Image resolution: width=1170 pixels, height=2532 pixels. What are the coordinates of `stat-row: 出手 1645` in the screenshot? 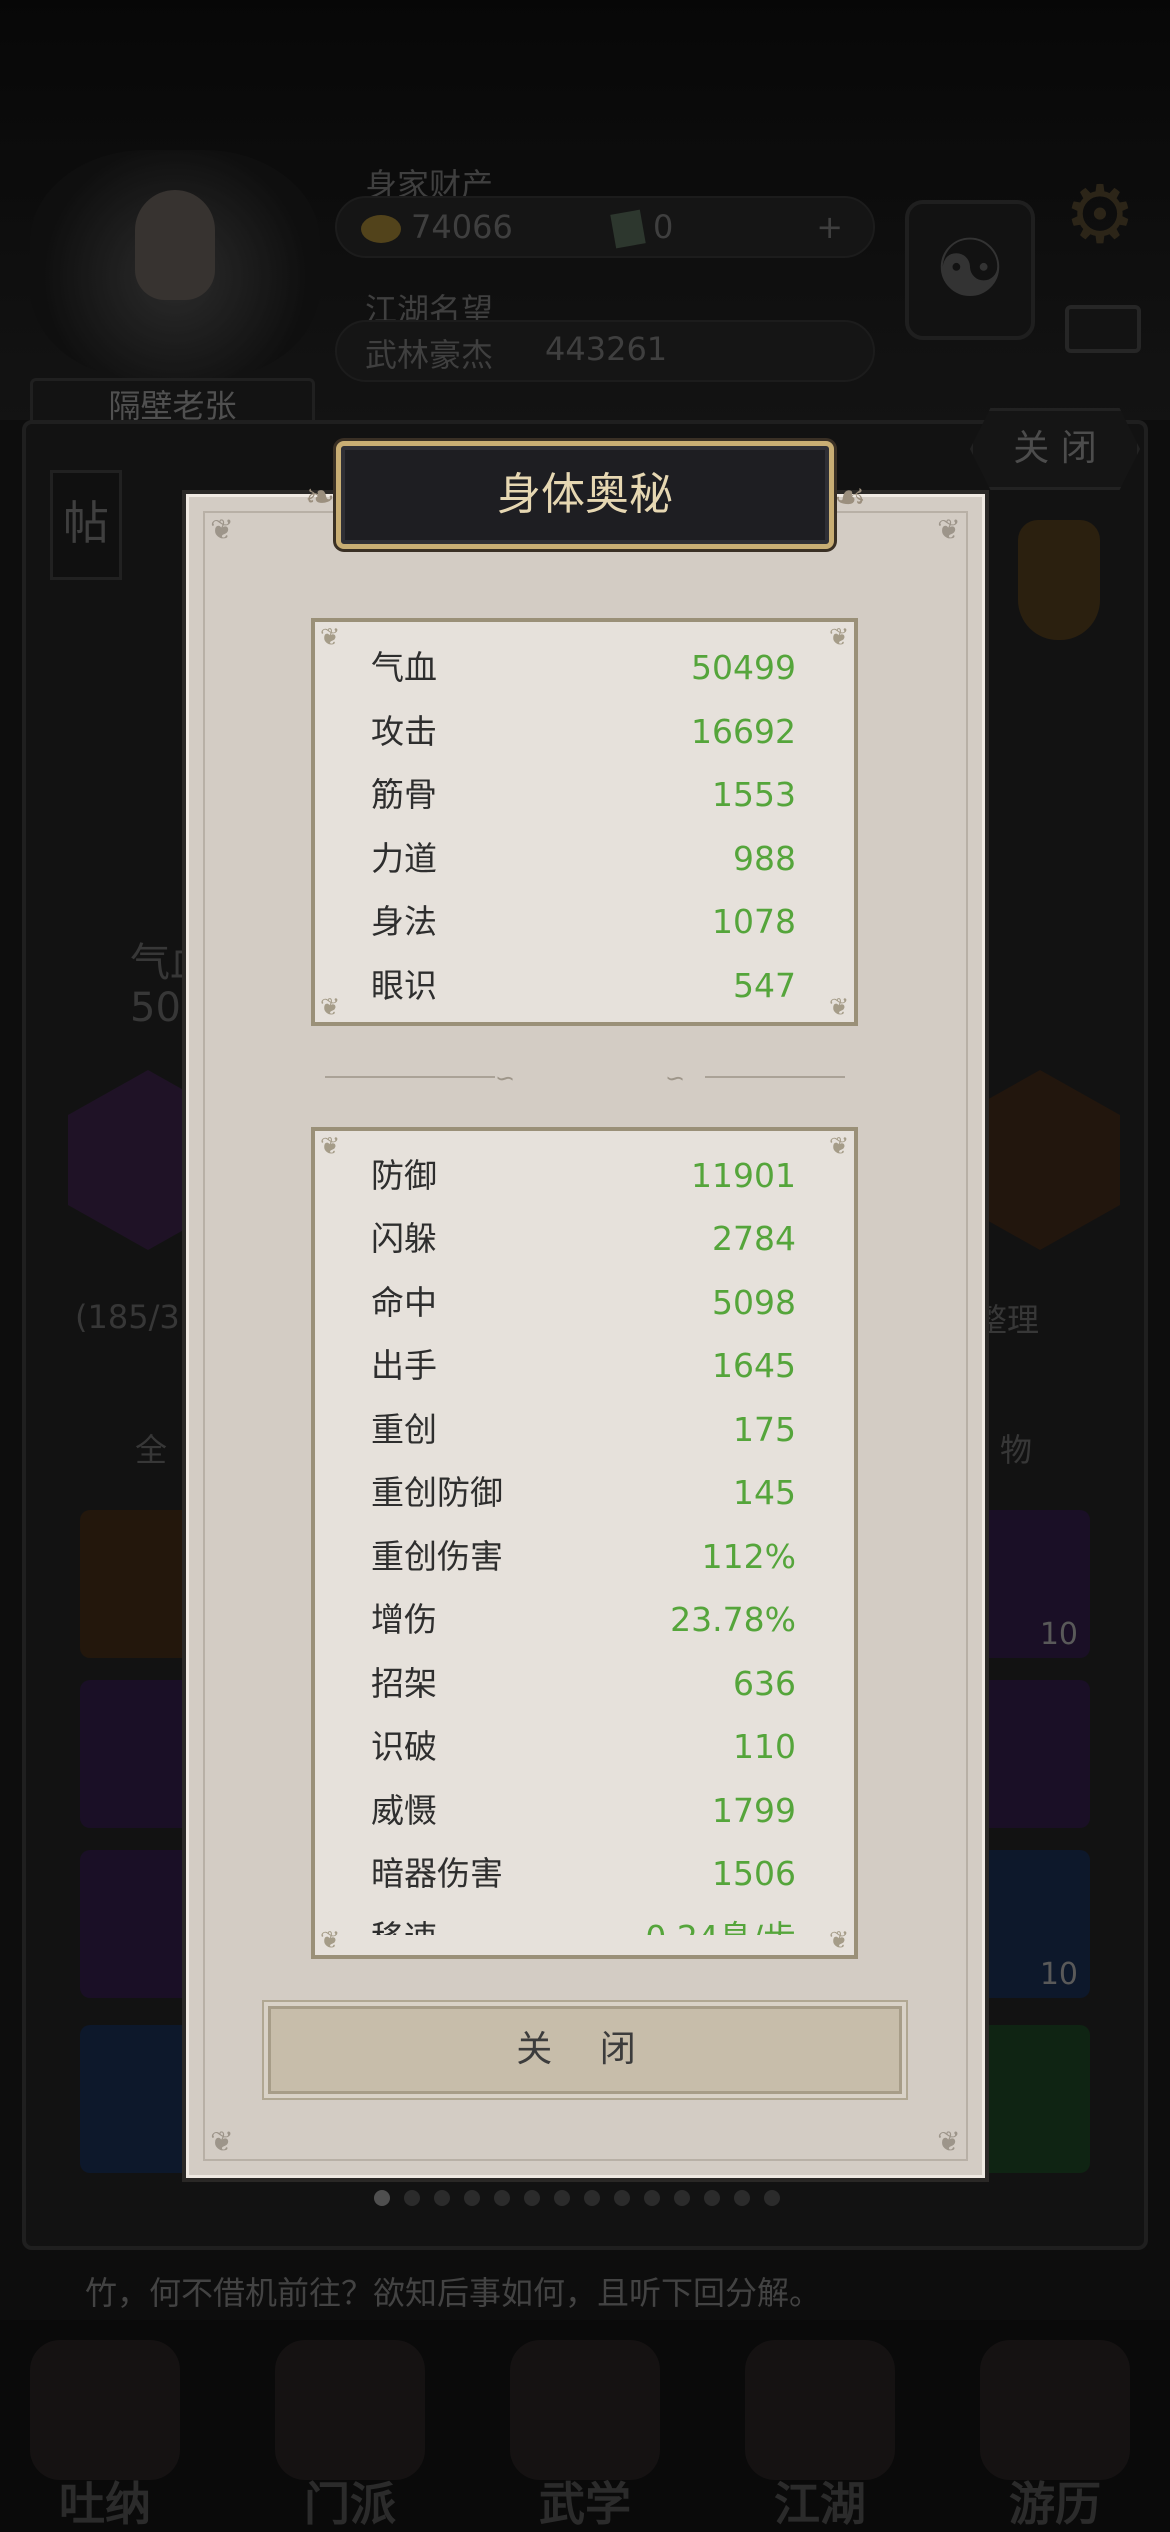 It's located at (583, 1366).